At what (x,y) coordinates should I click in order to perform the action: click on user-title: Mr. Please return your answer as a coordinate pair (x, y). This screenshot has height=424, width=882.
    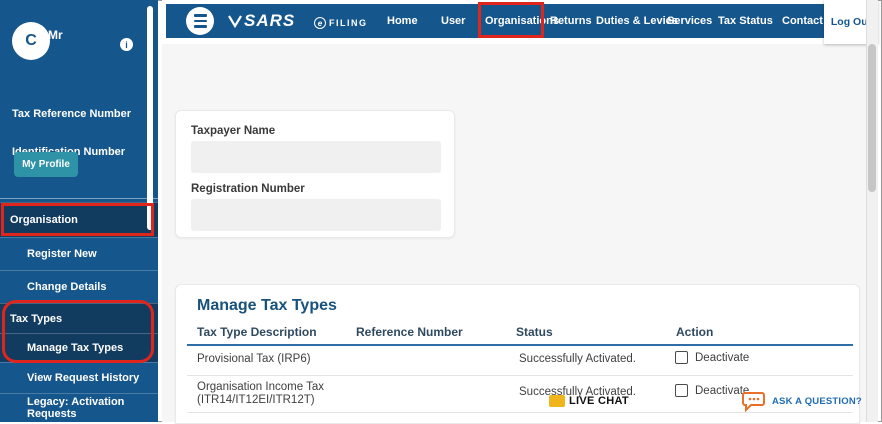
    Looking at the image, I should click on (55, 35).